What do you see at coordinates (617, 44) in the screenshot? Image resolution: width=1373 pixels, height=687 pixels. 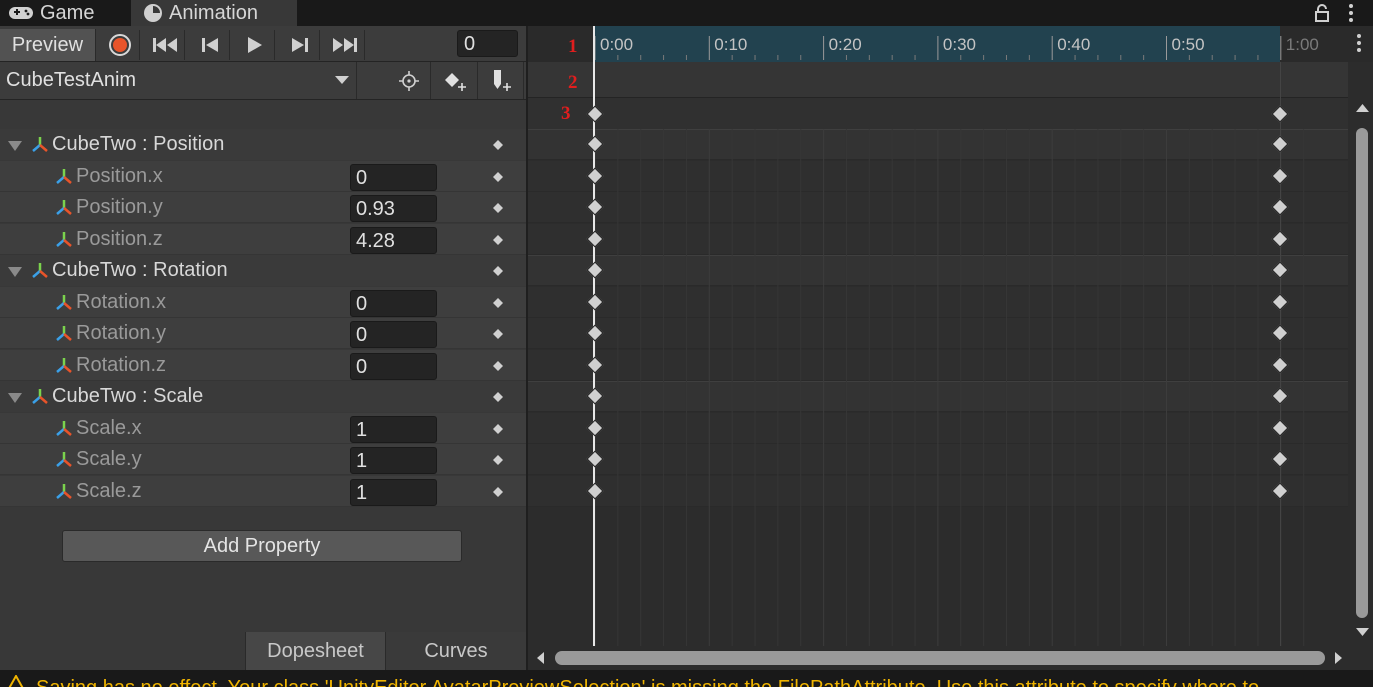 I see `ruler-tick-label: 0:00` at bounding box center [617, 44].